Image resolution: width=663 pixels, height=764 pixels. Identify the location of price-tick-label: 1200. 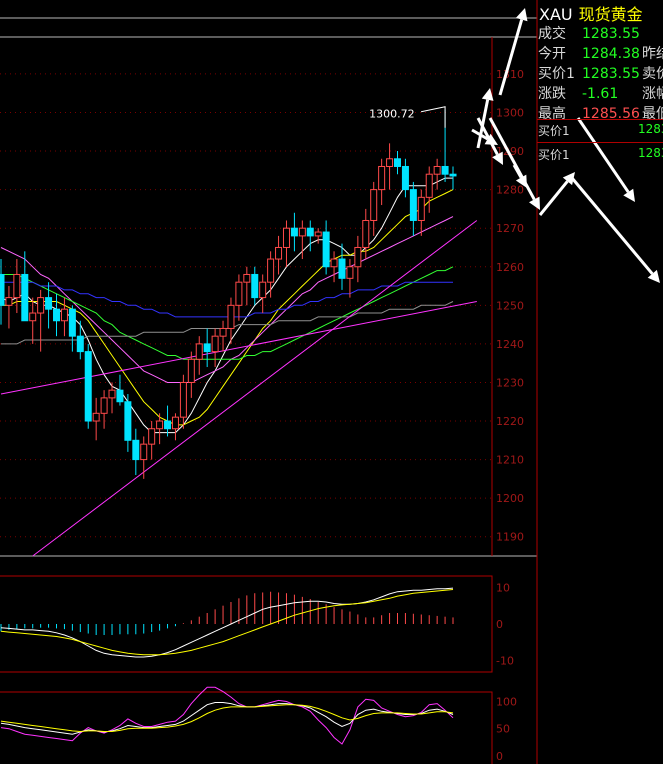
(510, 498).